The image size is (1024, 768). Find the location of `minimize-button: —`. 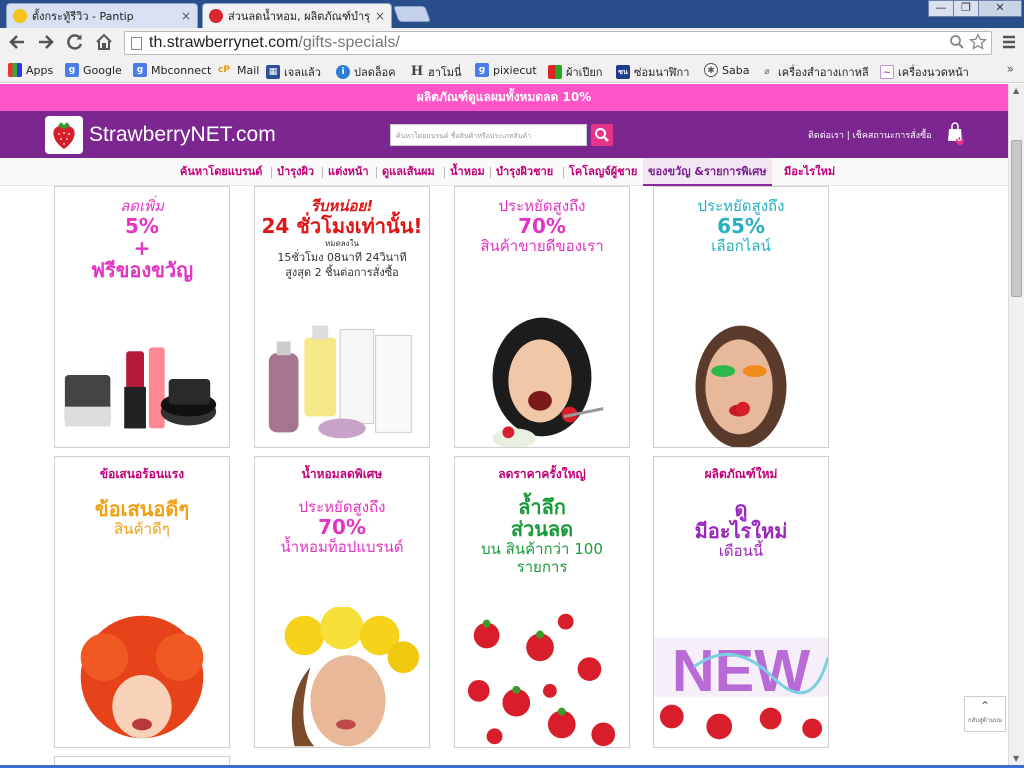

minimize-button: — is located at coordinates (941, 8).